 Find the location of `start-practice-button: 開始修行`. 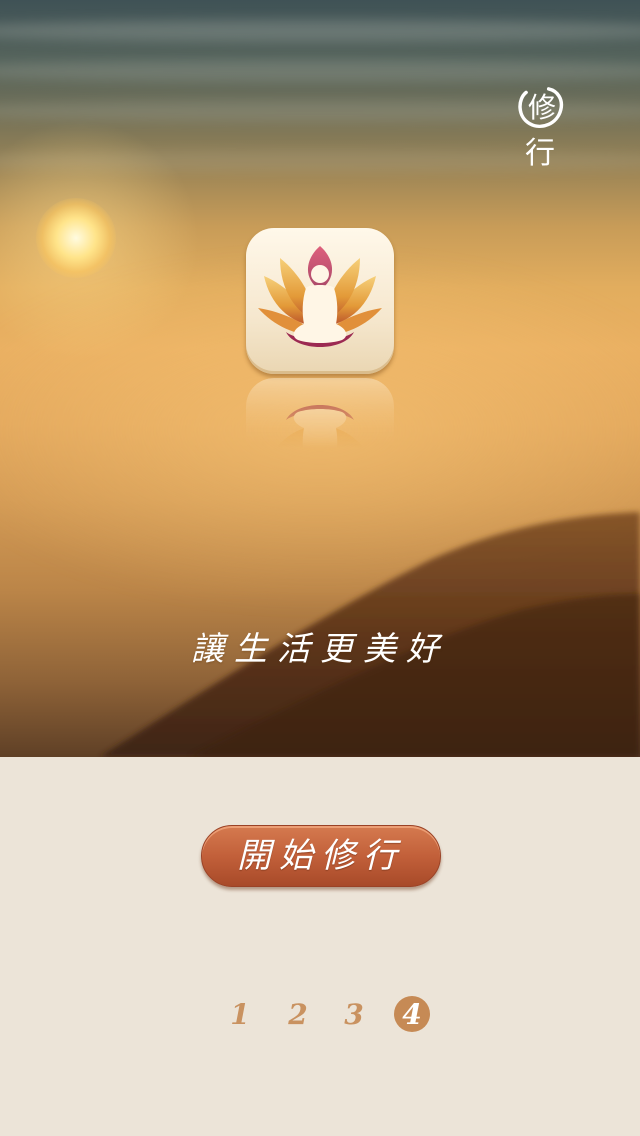

start-practice-button: 開始修行 is located at coordinates (321, 856).